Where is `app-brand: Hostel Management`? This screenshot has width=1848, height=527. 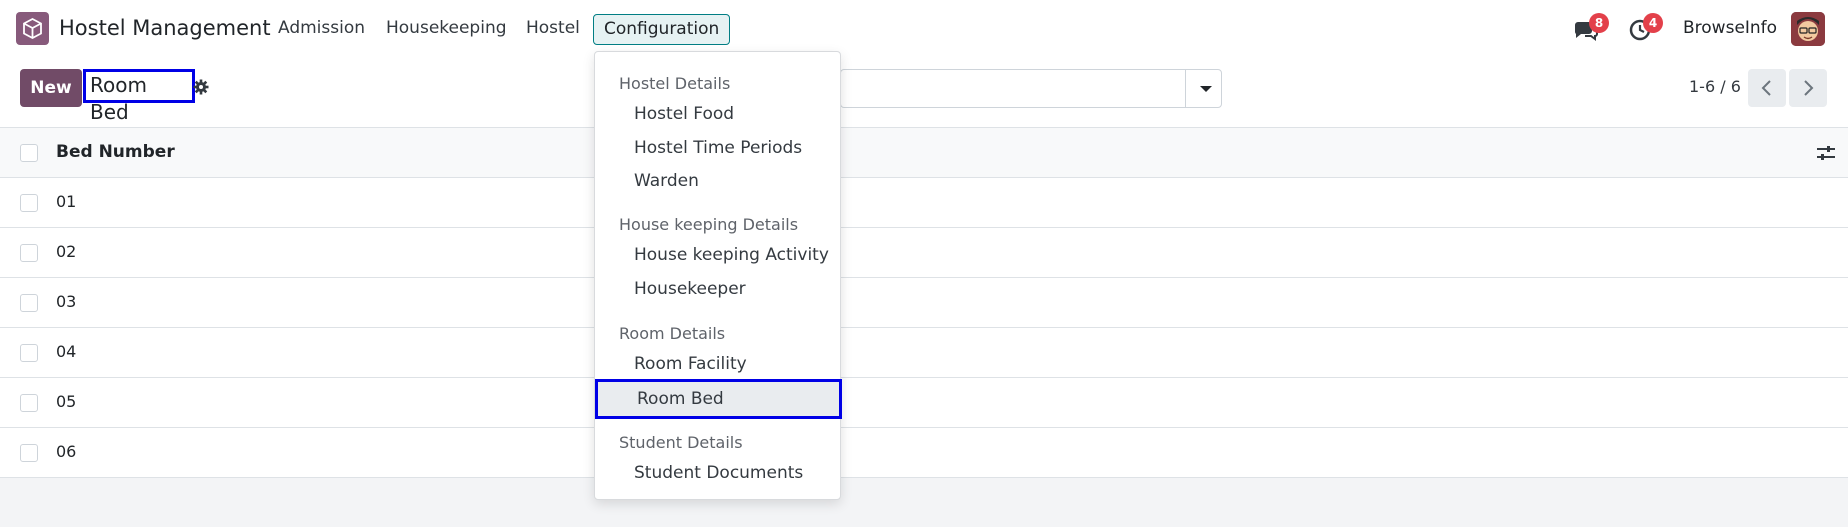 app-brand: Hostel Management is located at coordinates (165, 28).